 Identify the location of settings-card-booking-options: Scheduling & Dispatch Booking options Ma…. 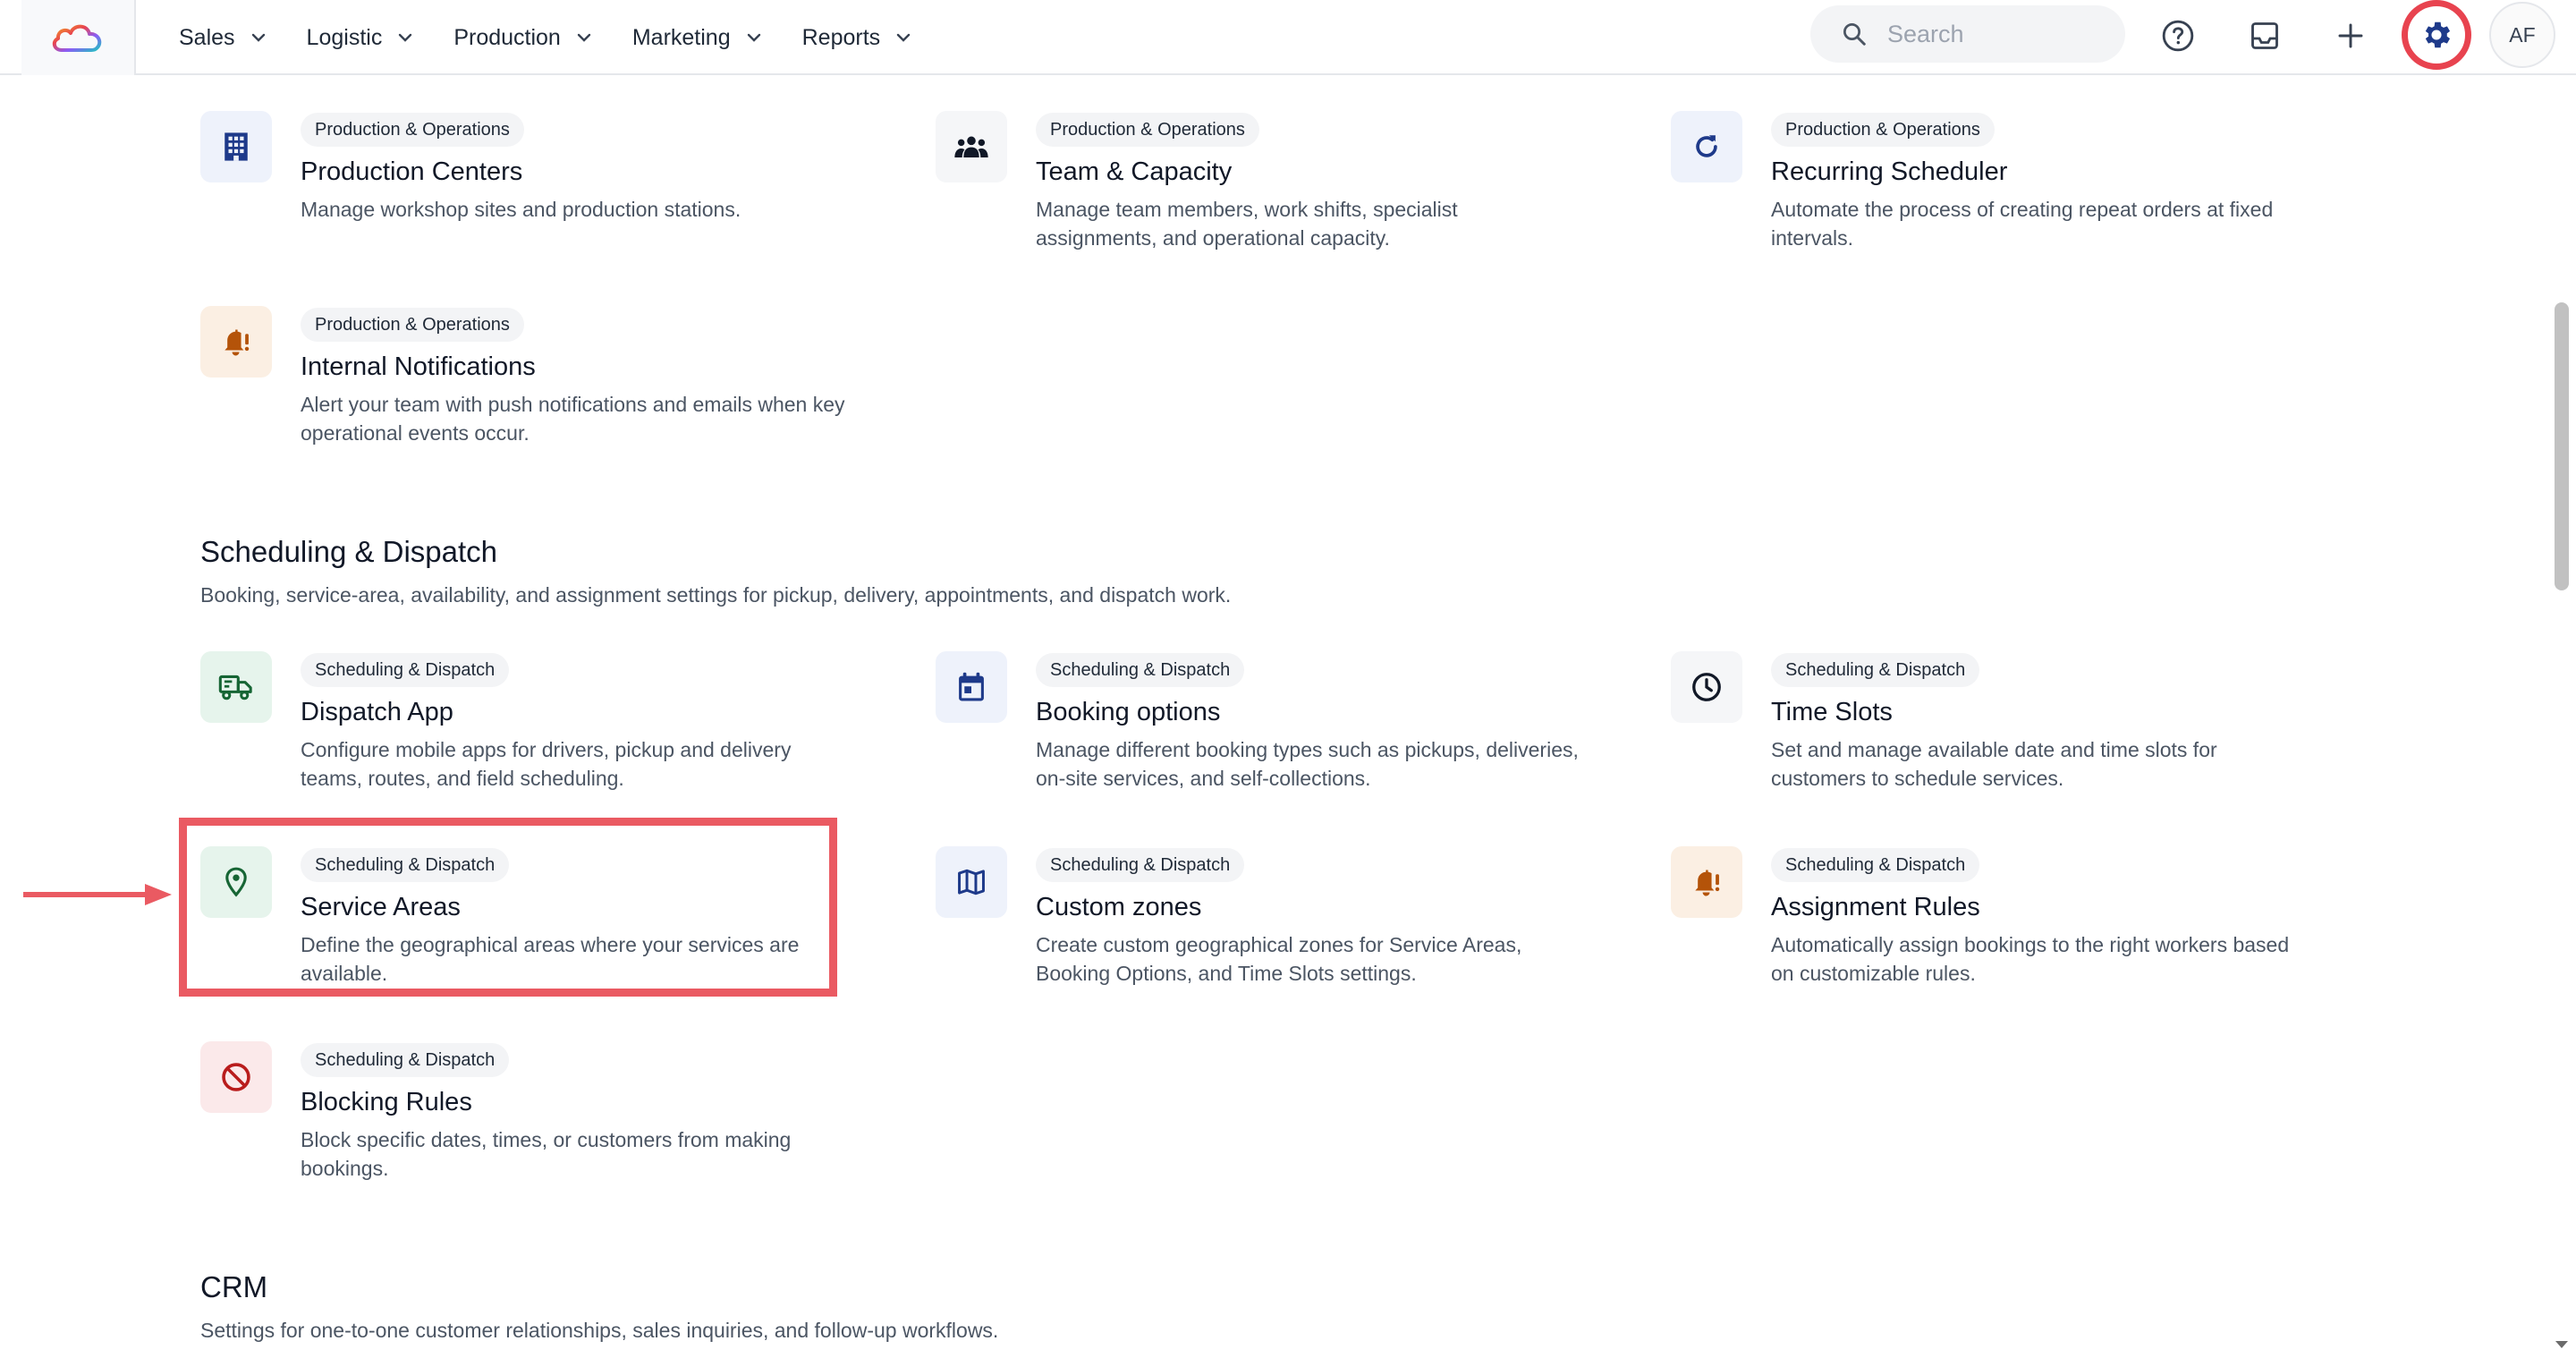
(1284, 732).